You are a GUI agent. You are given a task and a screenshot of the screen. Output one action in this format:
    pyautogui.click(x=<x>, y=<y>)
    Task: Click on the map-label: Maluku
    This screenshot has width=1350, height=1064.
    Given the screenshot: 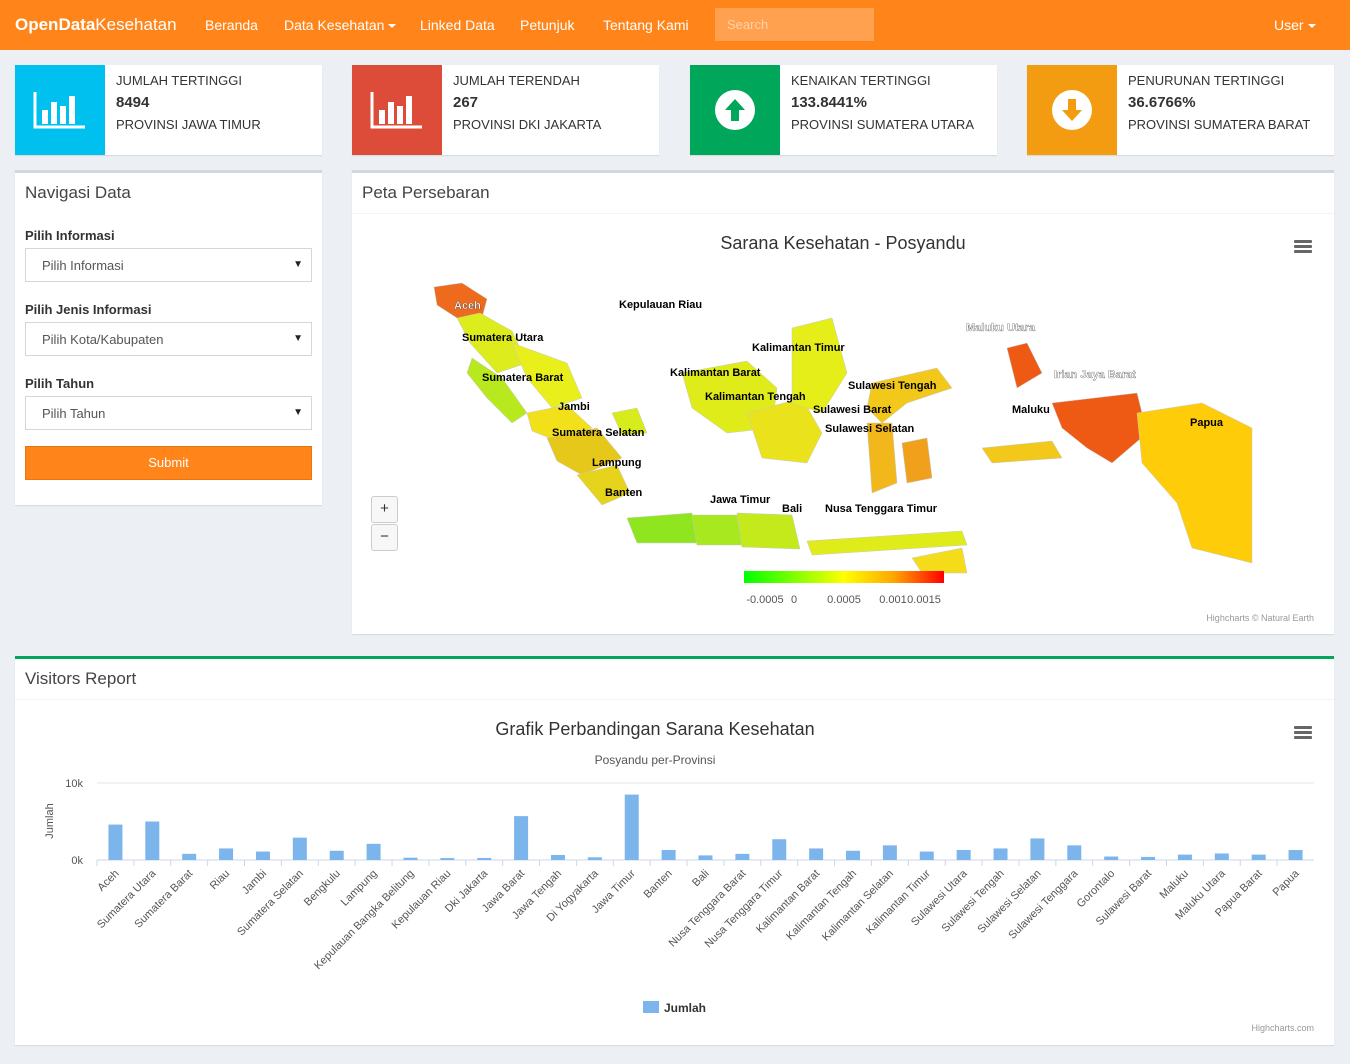 What is the action you would take?
    pyautogui.click(x=1031, y=410)
    